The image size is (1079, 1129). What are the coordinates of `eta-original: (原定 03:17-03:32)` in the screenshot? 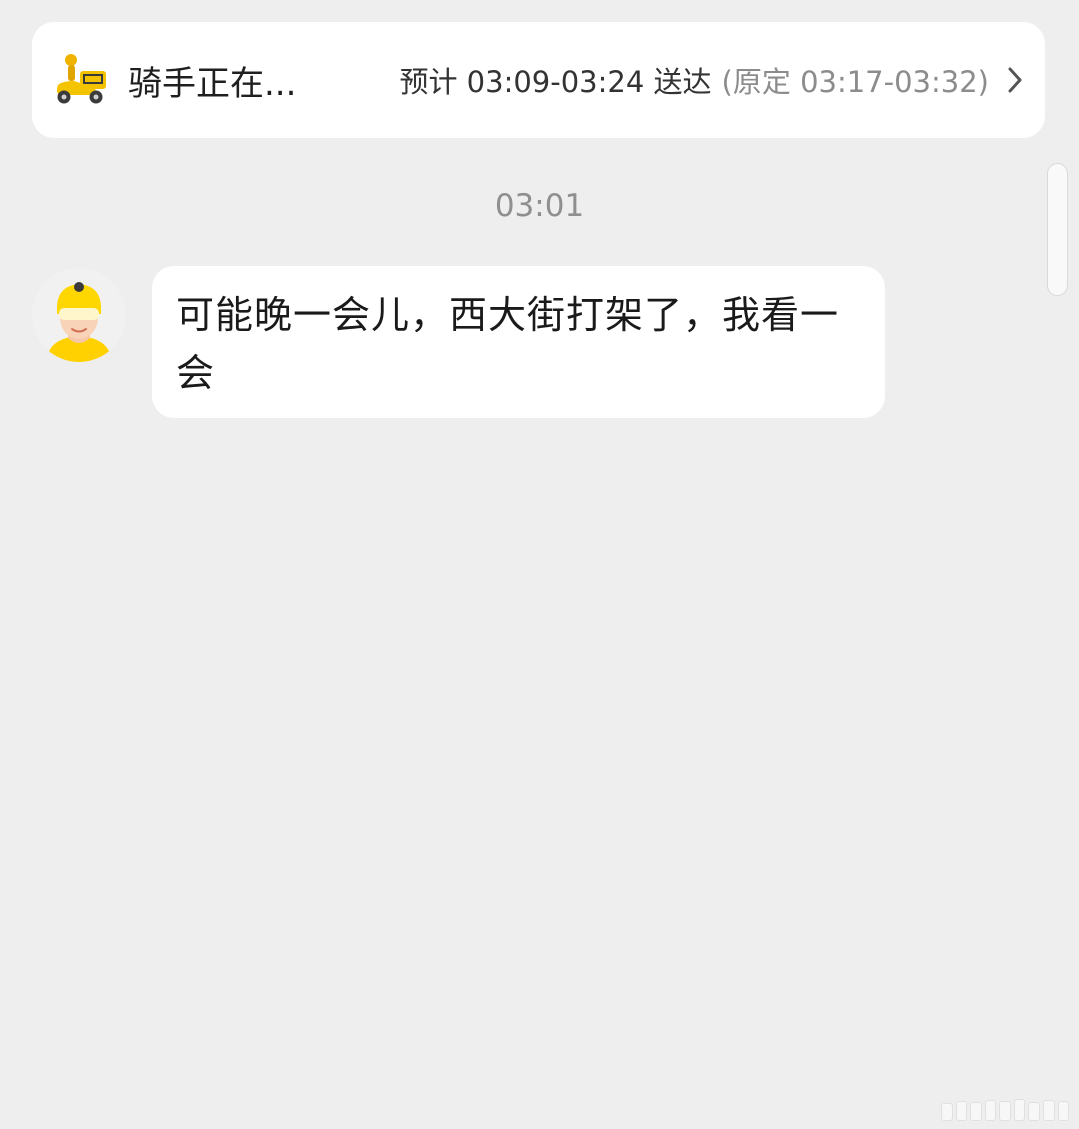 It's located at (855, 82).